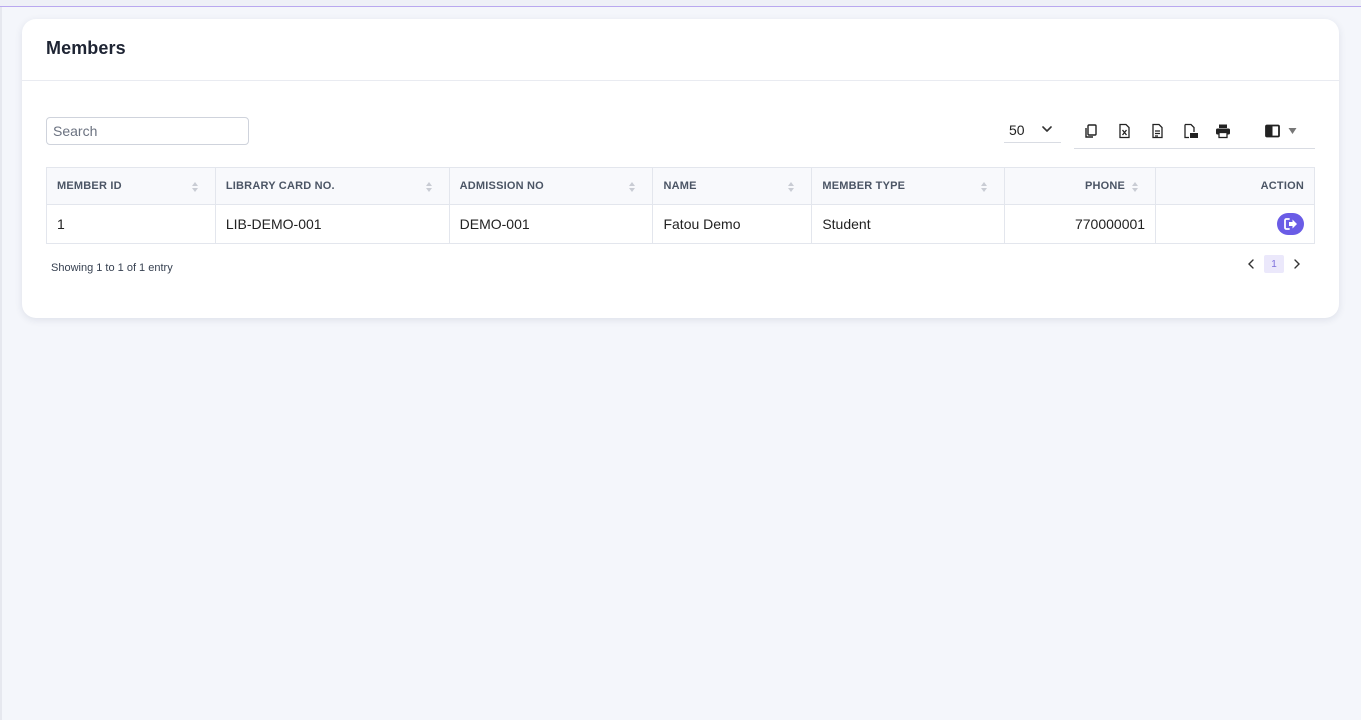 This screenshot has height=720, width=1361. I want to click on csv-button, so click(1156, 131).